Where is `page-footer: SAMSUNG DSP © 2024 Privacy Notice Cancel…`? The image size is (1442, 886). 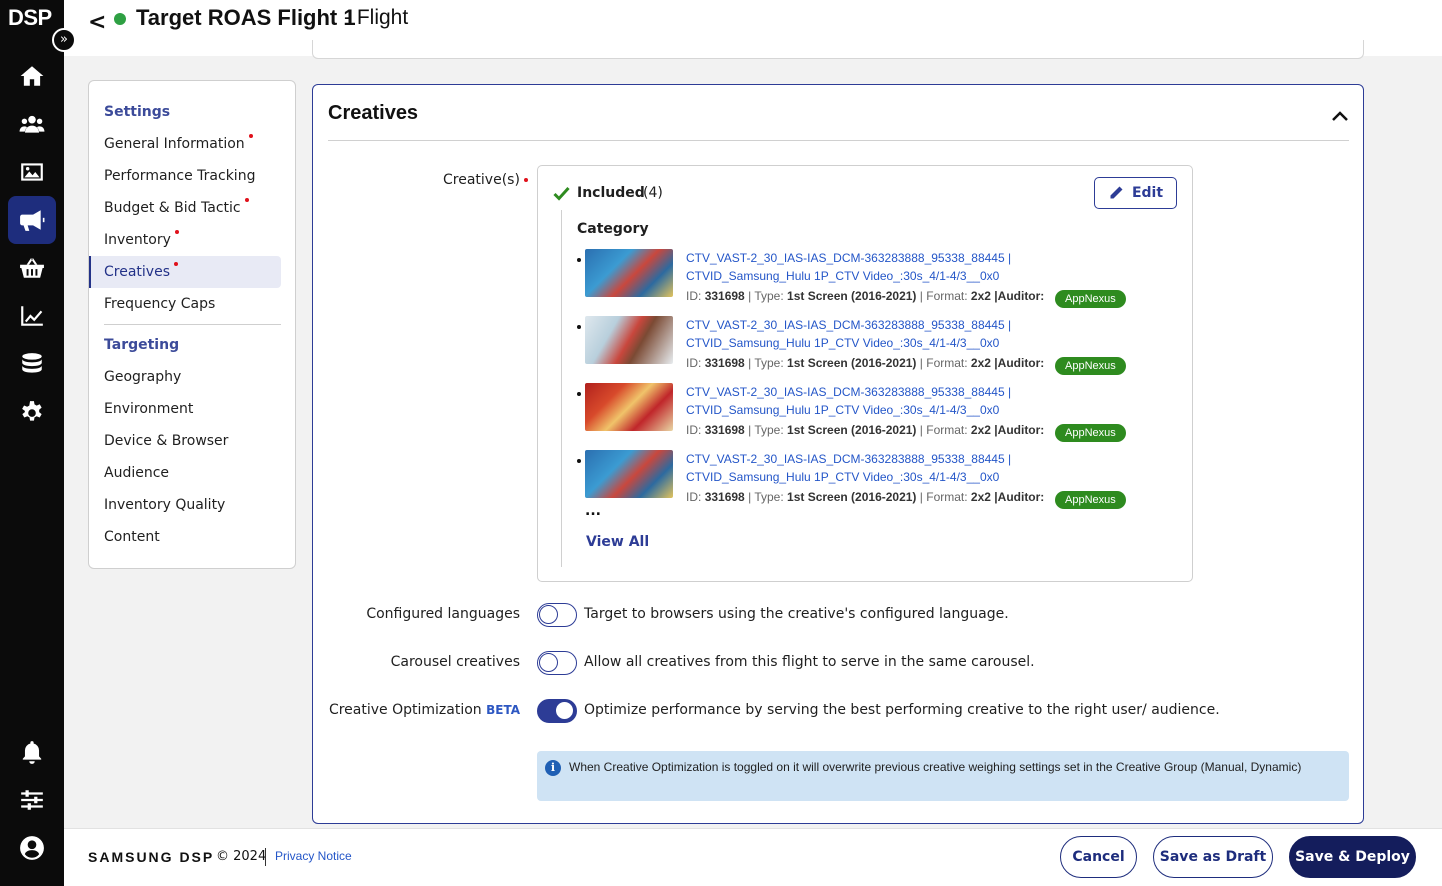
page-footer: SAMSUNG DSP © 2024 Privacy Notice Cancel… is located at coordinates (753, 857).